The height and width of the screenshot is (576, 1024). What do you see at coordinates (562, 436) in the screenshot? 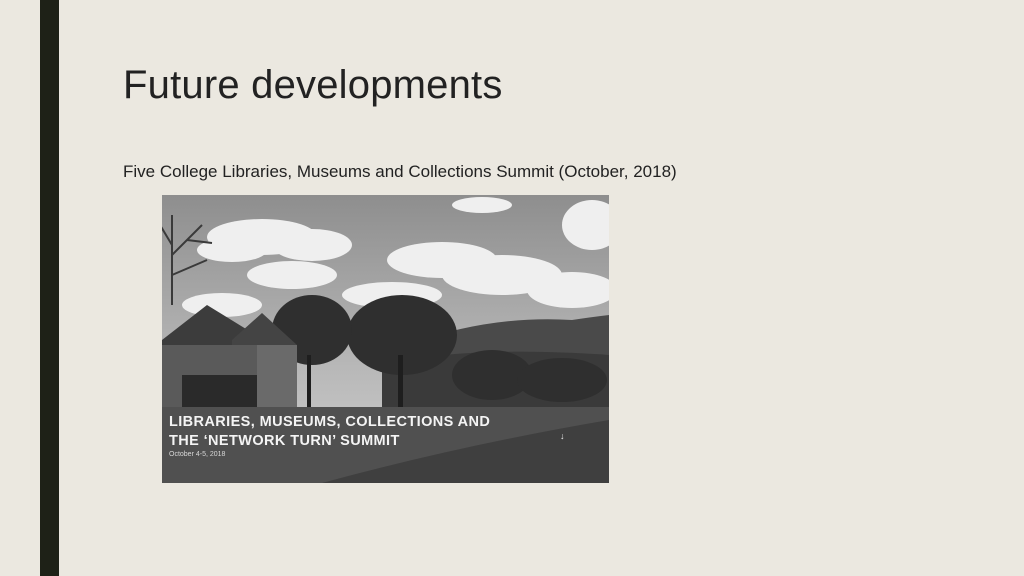
I see `down-arrow-icon: ↓` at bounding box center [562, 436].